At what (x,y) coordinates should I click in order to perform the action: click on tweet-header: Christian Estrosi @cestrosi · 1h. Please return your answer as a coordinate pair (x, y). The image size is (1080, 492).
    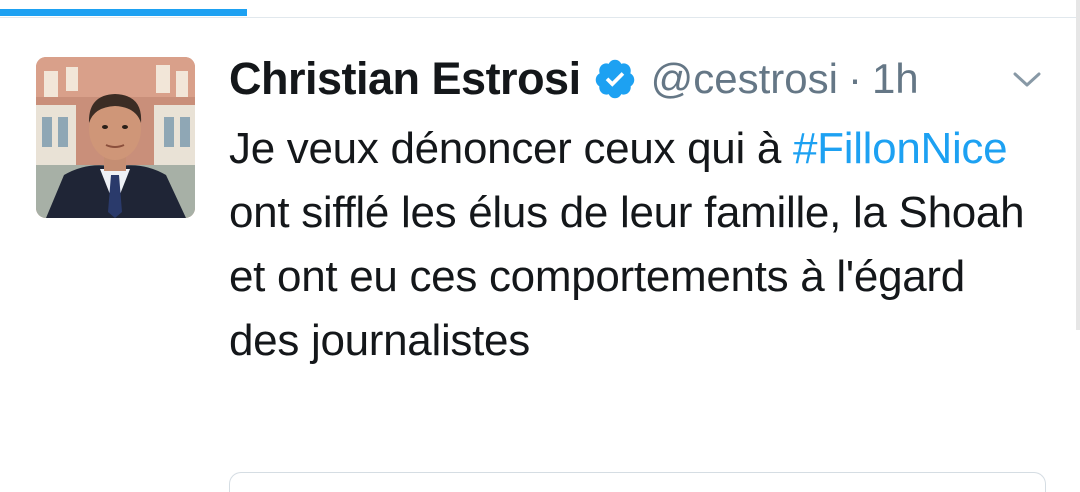
    Looking at the image, I should click on (574, 79).